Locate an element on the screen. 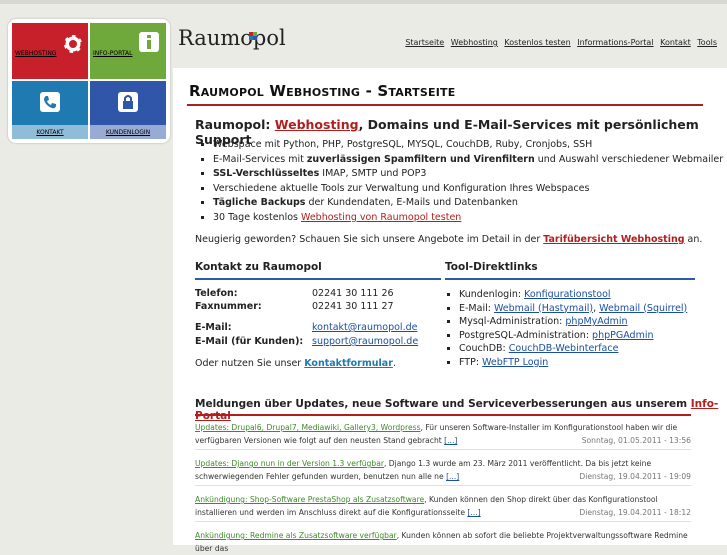 The height and width of the screenshot is (555, 727). list-item: Kundenlogin: Konfigurationstool is located at coordinates (573, 295).